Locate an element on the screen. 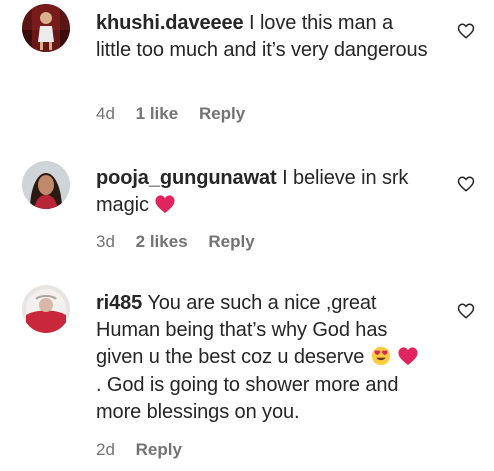  comment-meta: 3d 2 likes Reply is located at coordinates (183, 242).